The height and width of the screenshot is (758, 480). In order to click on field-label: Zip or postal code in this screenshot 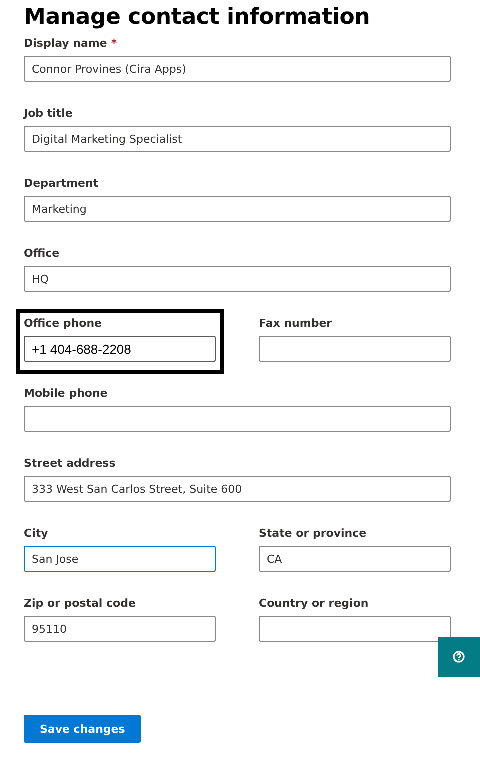, I will do `click(80, 603)`.